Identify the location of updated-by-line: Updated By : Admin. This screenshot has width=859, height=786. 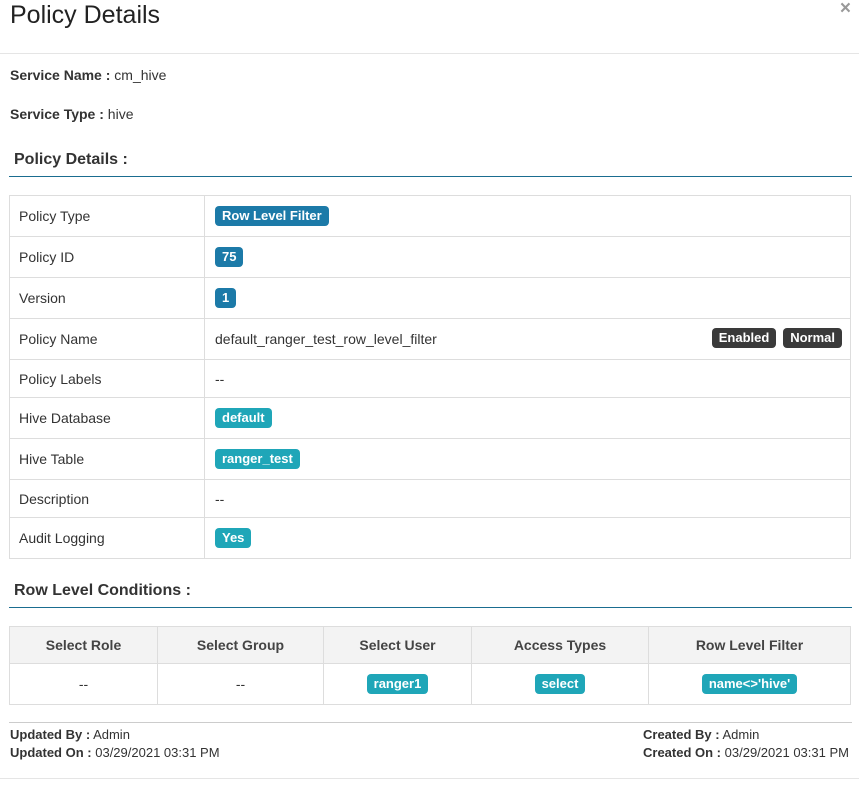
(115, 735).